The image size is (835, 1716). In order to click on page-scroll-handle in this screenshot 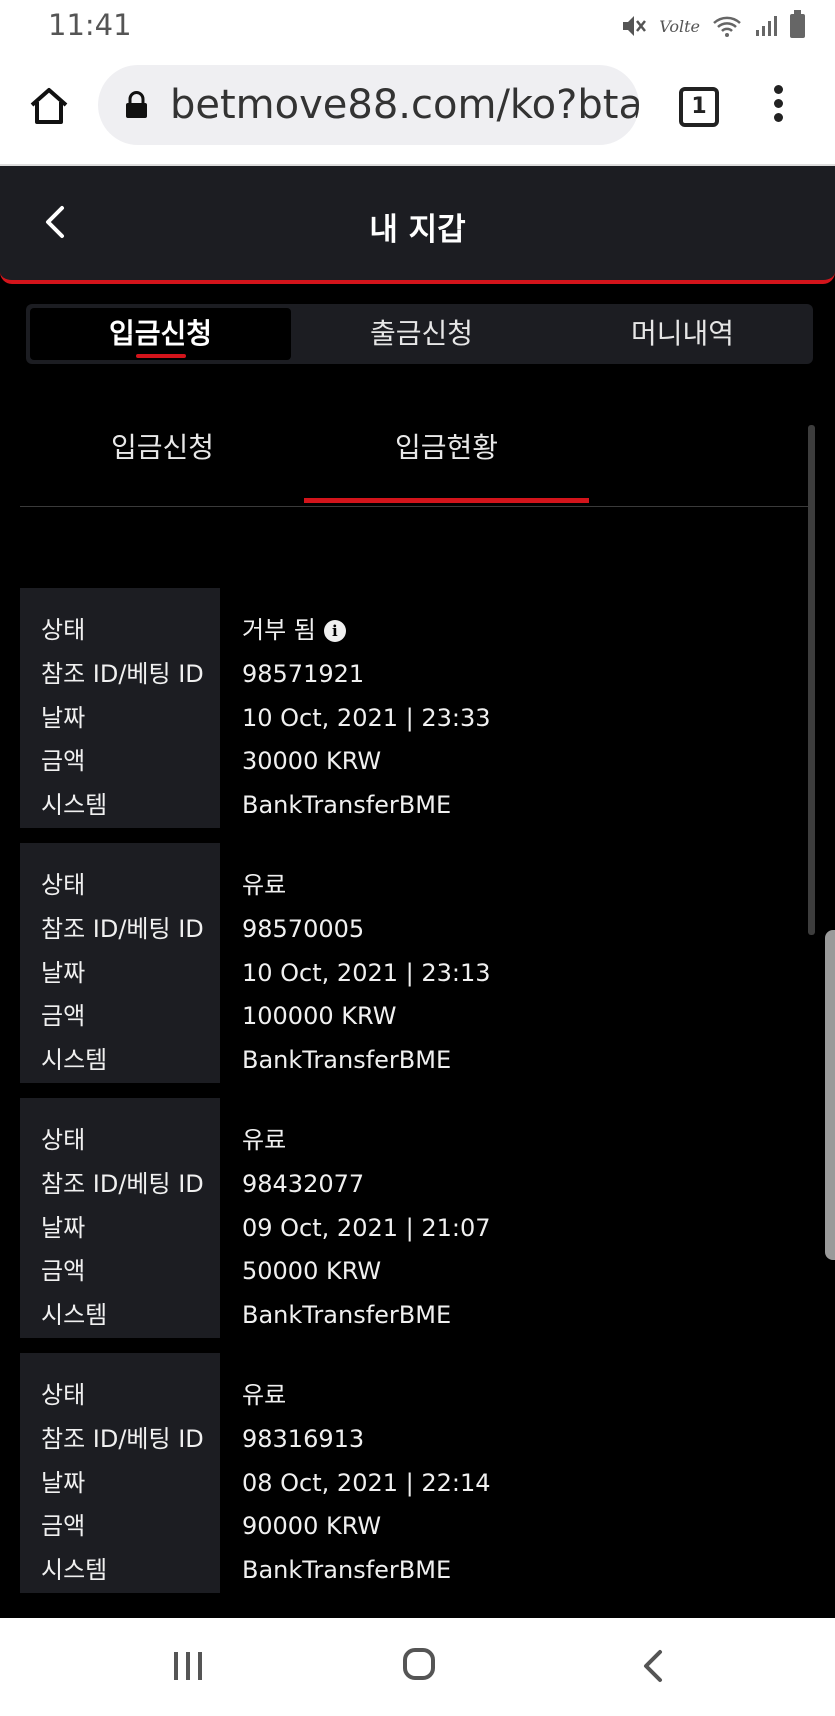, I will do `click(830, 1095)`.